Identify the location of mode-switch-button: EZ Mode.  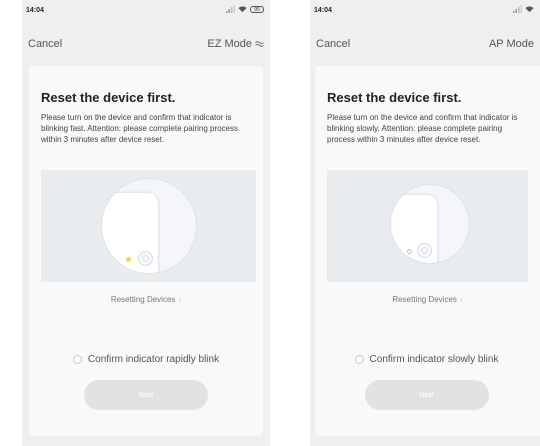
(235, 44).